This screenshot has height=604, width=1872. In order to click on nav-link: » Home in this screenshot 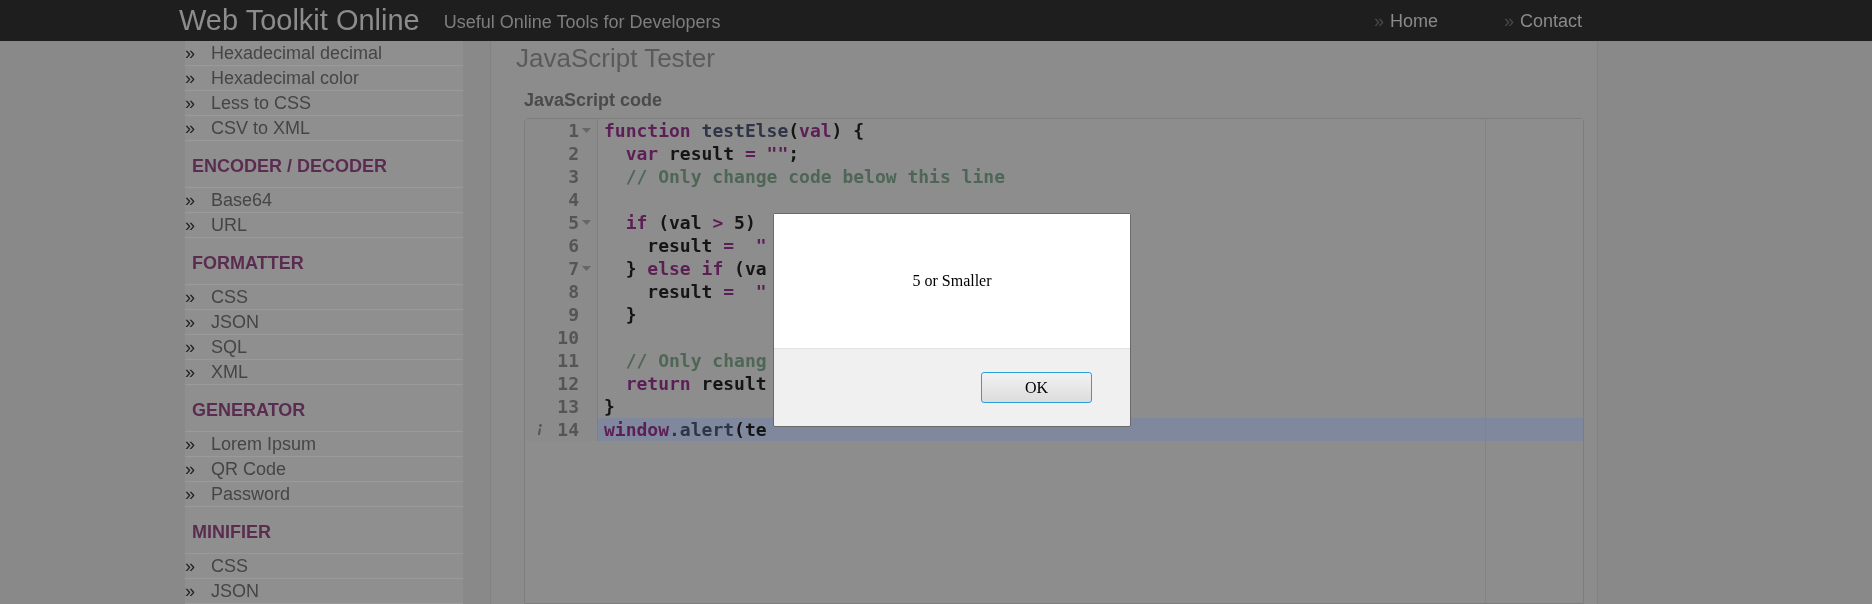, I will do `click(1405, 21)`.